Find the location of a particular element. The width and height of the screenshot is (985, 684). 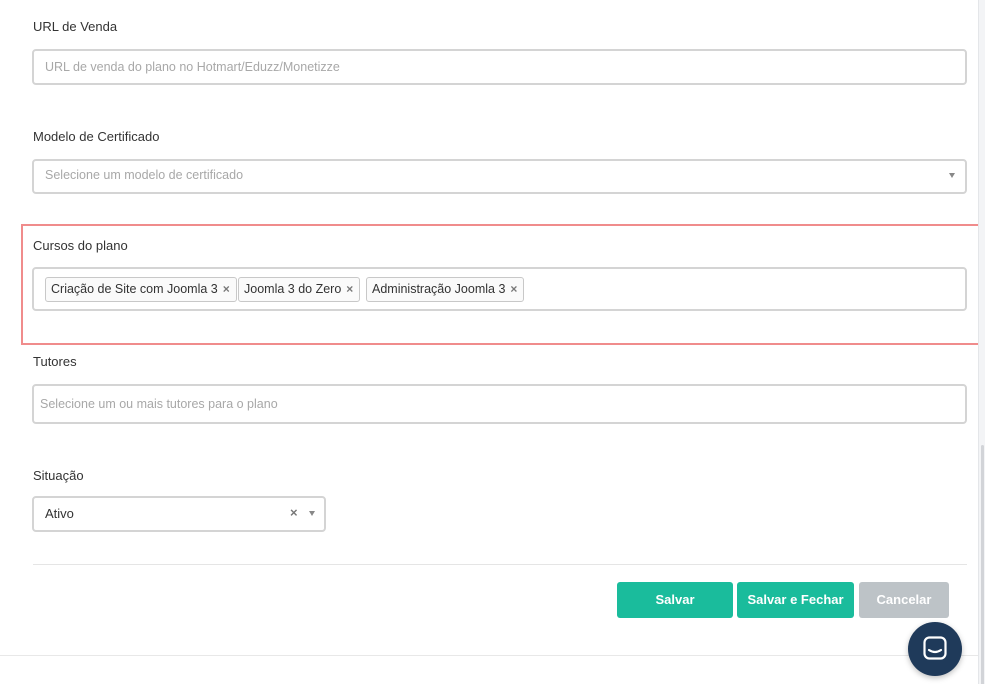

chat-icon is located at coordinates (935, 648).